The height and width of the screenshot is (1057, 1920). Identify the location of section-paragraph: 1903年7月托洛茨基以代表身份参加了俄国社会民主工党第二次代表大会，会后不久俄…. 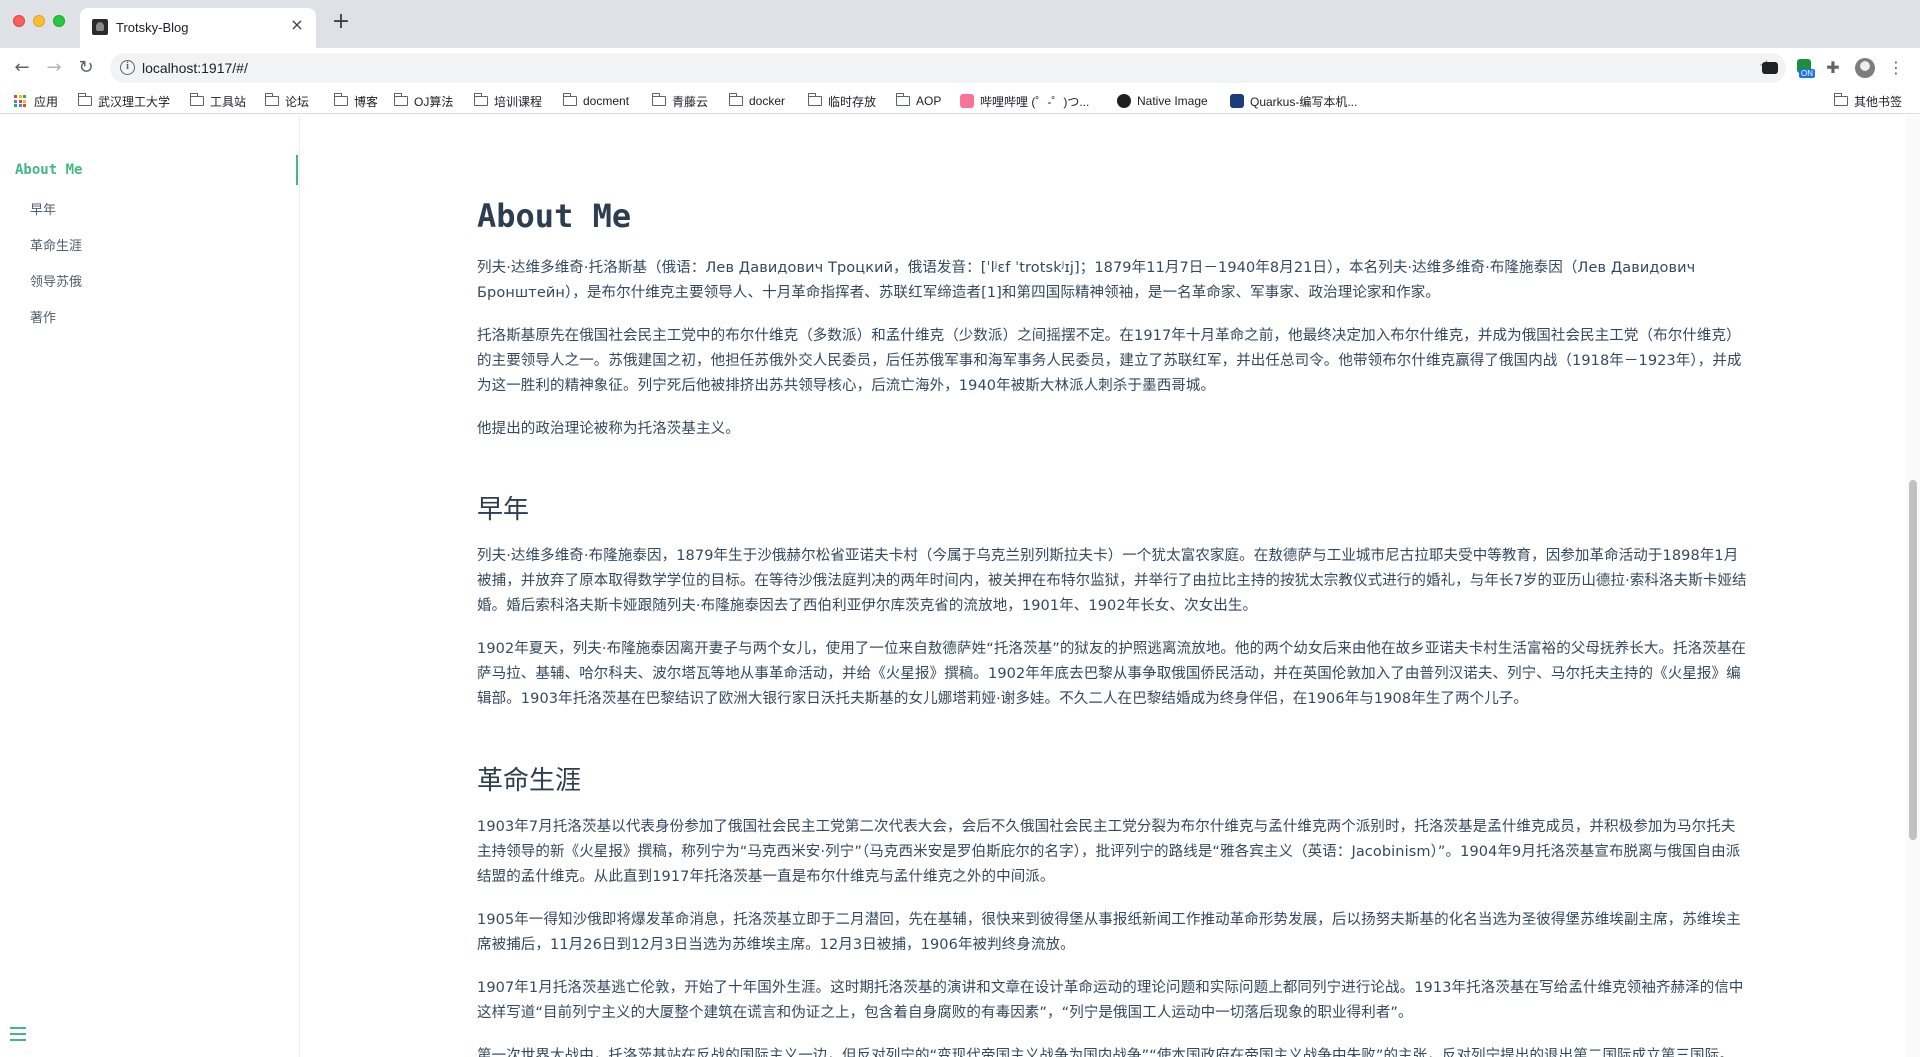
(1109, 852).